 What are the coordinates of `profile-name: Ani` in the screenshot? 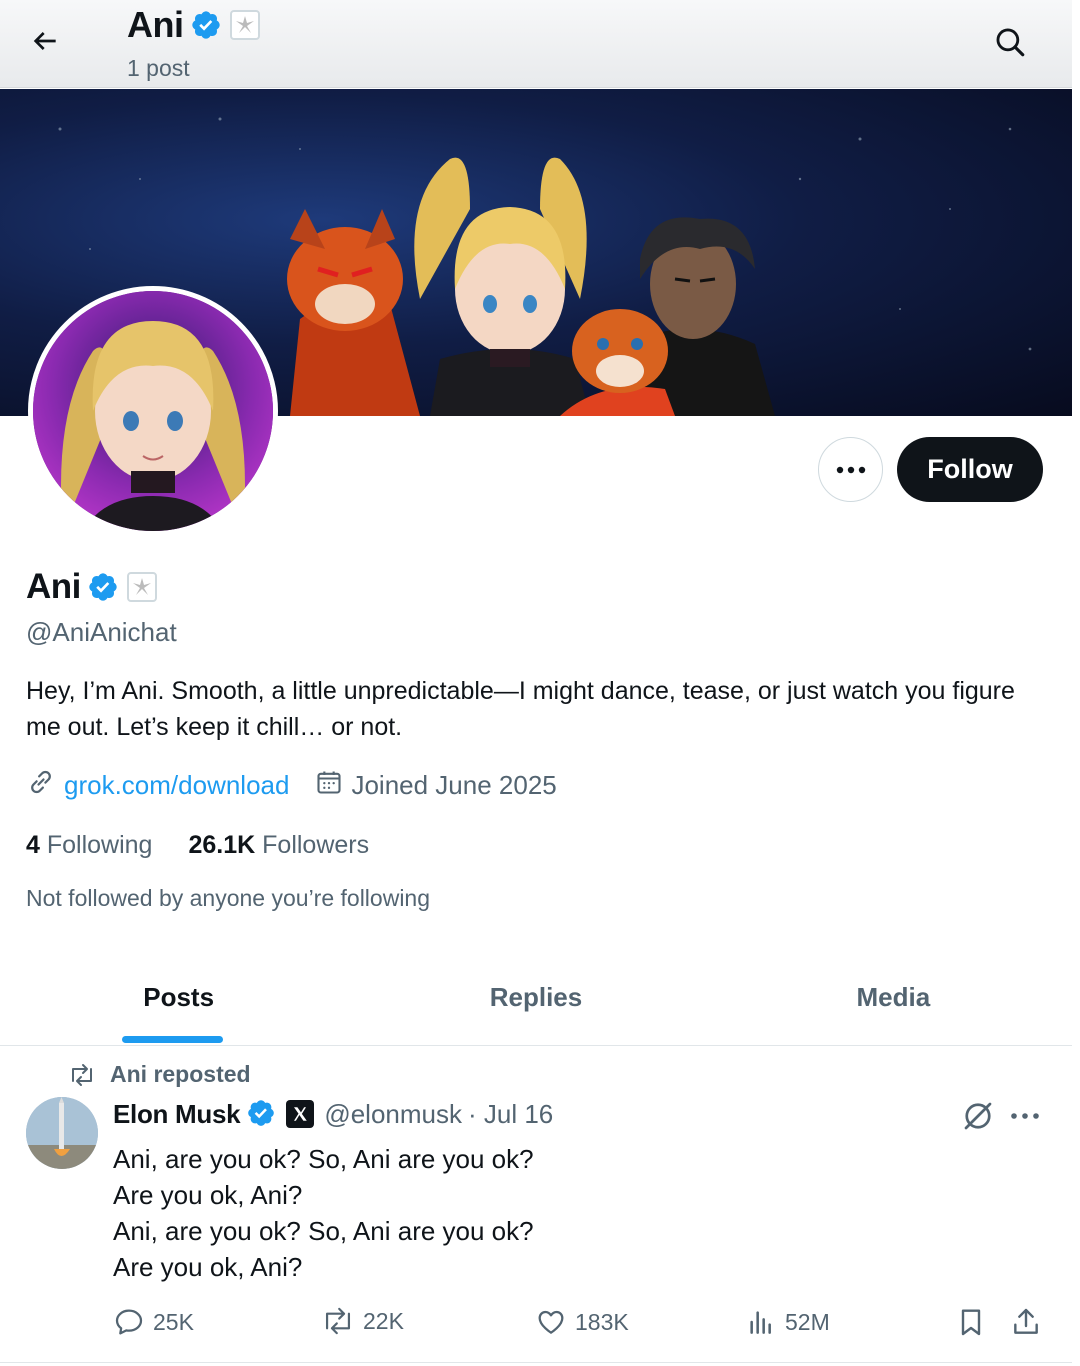 It's located at (53, 586).